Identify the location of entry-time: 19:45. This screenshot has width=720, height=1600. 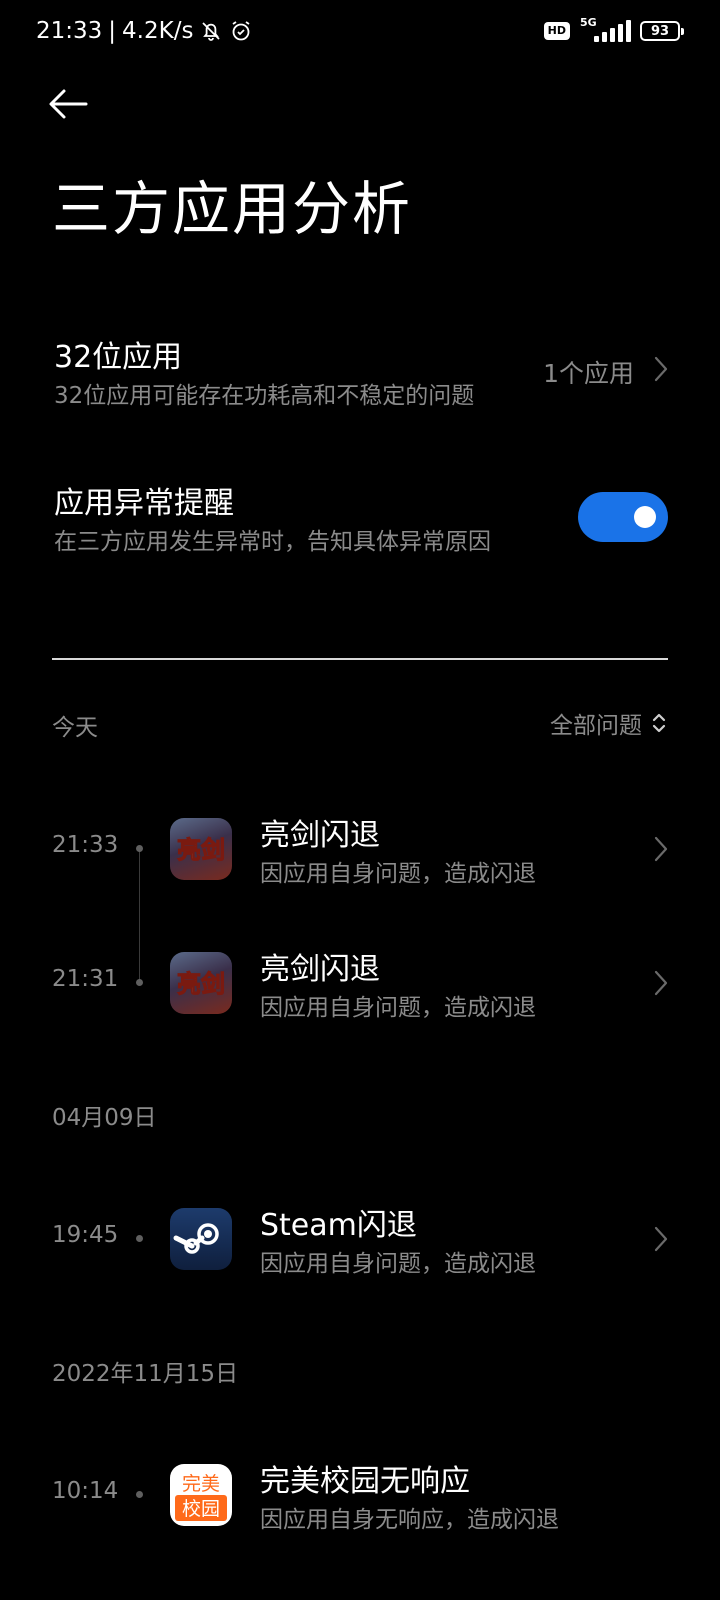
(85, 1235).